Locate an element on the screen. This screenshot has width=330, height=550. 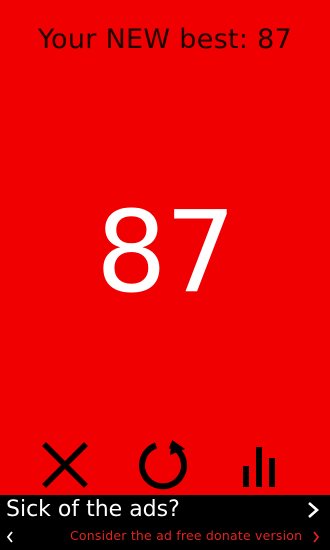
bar-chart-icon is located at coordinates (259, 467).